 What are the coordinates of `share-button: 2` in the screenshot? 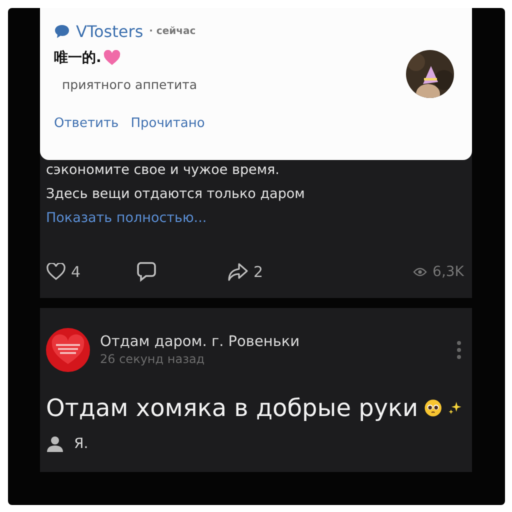 It's located at (245, 272).